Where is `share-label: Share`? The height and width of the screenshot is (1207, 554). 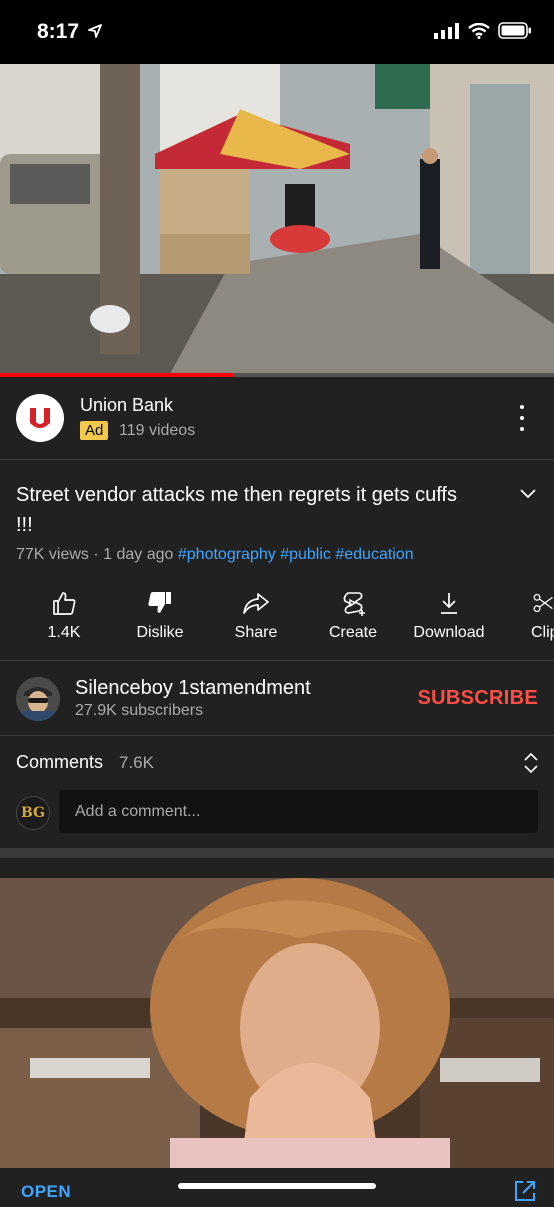 share-label: Share is located at coordinates (256, 632).